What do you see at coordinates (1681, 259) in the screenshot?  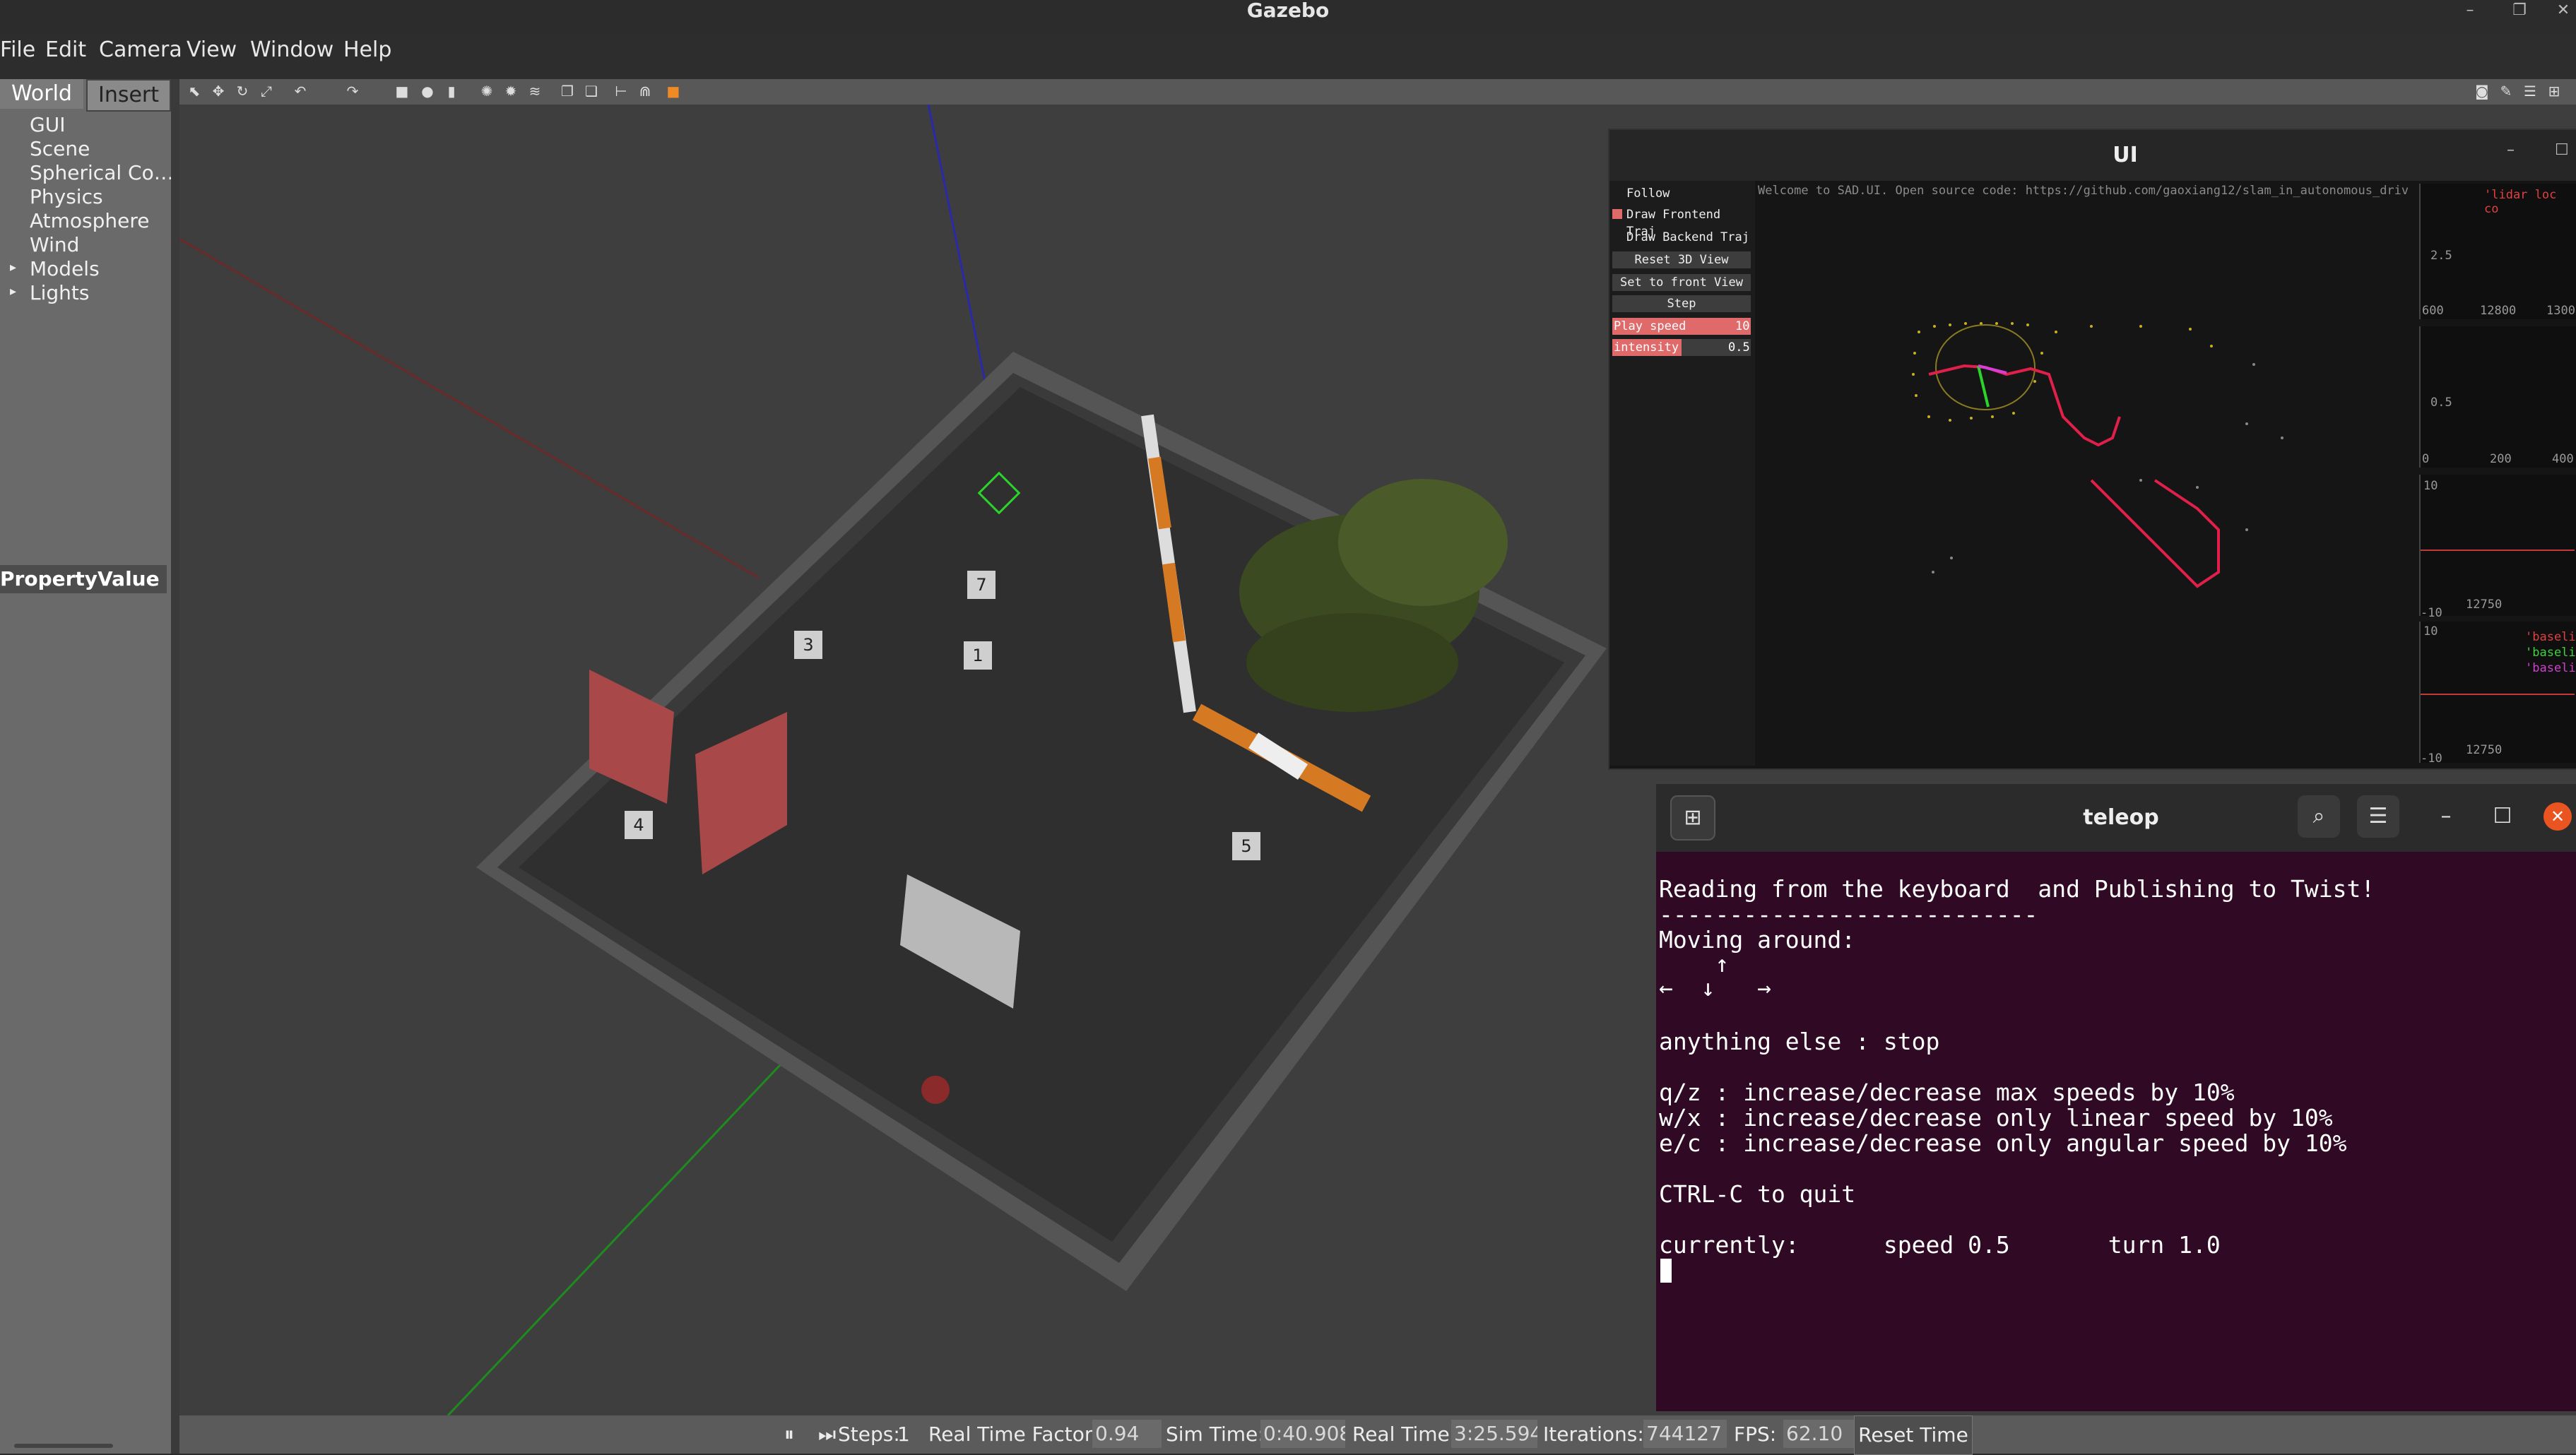 I see `reset-3d-view-button: Reset 3D View` at bounding box center [1681, 259].